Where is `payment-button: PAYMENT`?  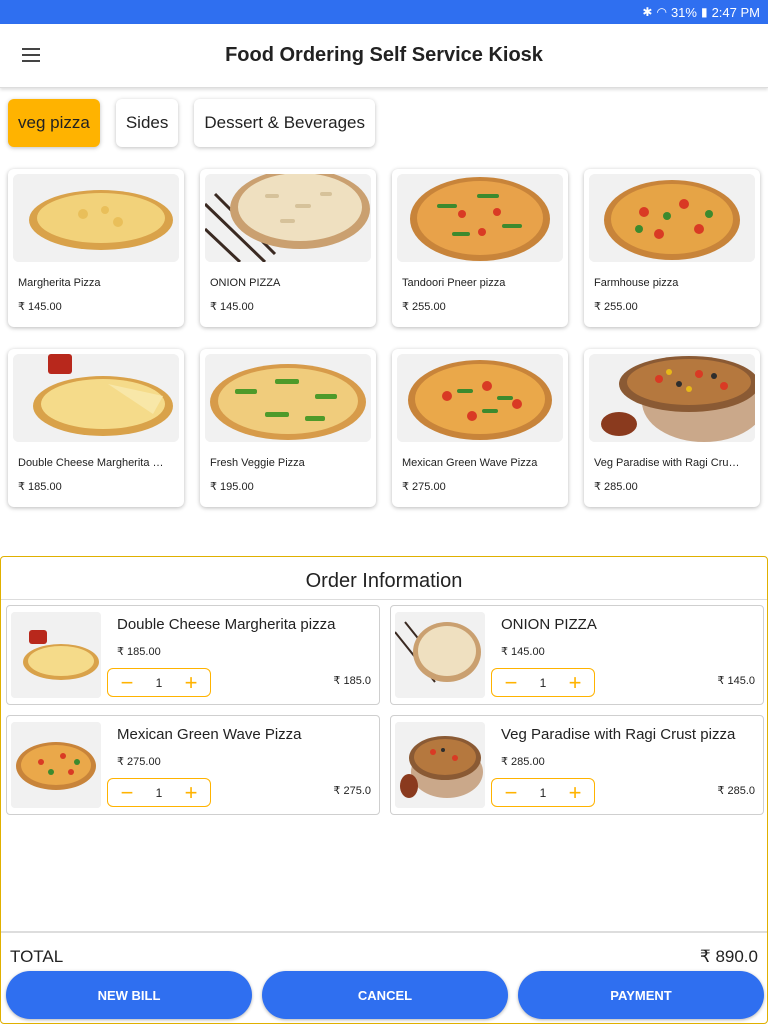 payment-button: PAYMENT is located at coordinates (641, 995).